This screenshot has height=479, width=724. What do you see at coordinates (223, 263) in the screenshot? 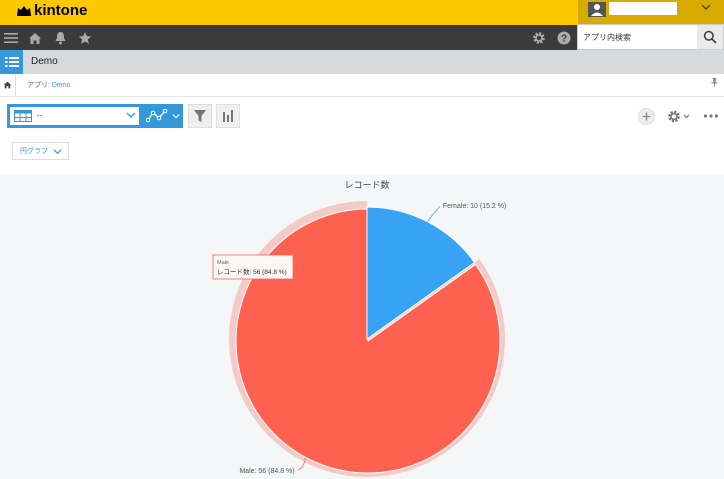
I see `tooltip-category: Male` at bounding box center [223, 263].